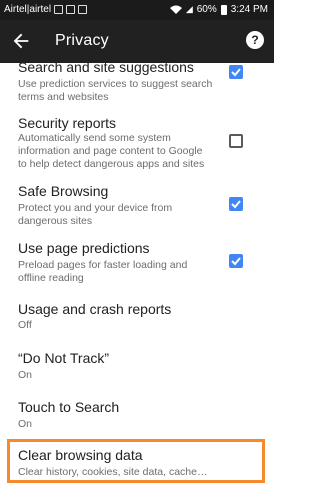 This screenshot has width=320, height=487. I want to click on app-toolbar: Privacy ?, so click(137, 41).